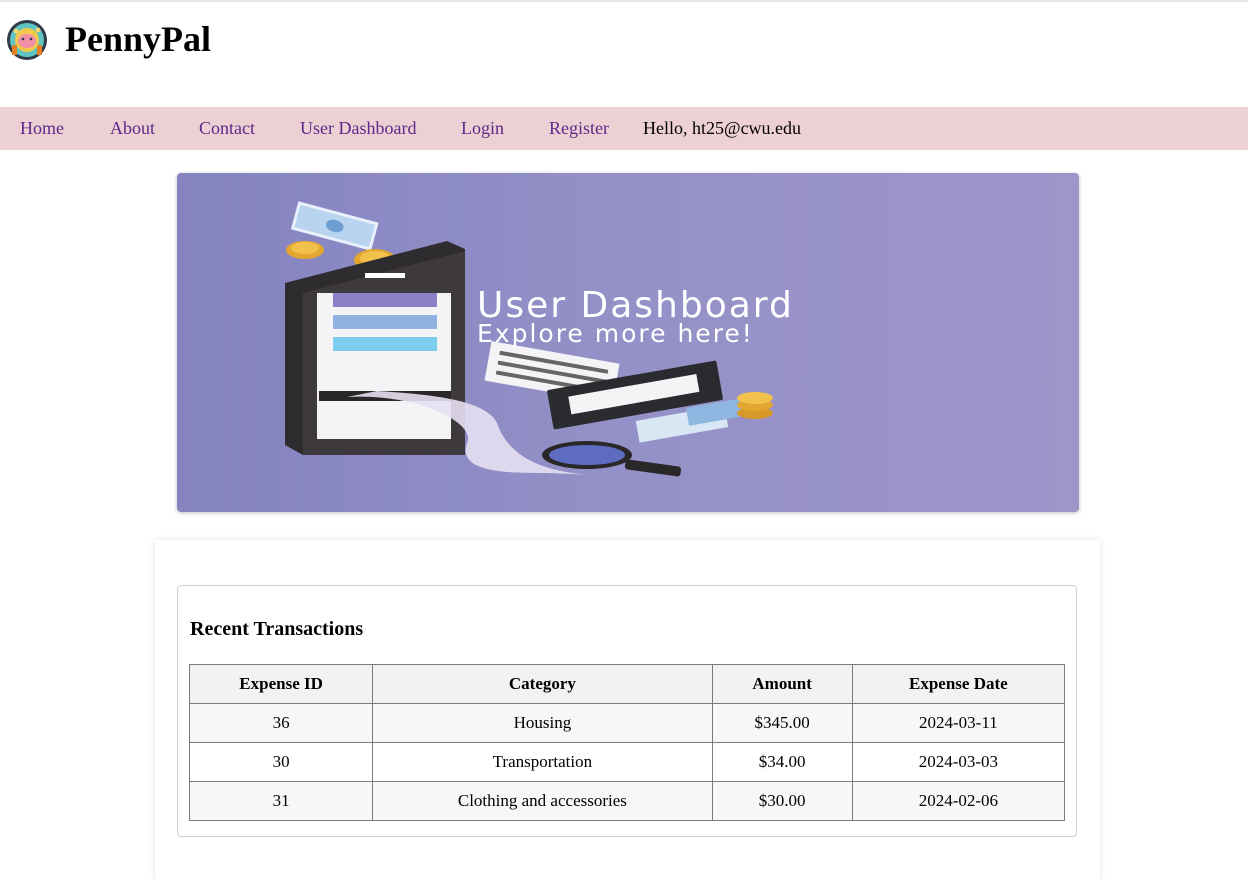 Image resolution: width=1248 pixels, height=880 pixels. Describe the element at coordinates (579, 128) in the screenshot. I see `nav-register: Register` at that location.